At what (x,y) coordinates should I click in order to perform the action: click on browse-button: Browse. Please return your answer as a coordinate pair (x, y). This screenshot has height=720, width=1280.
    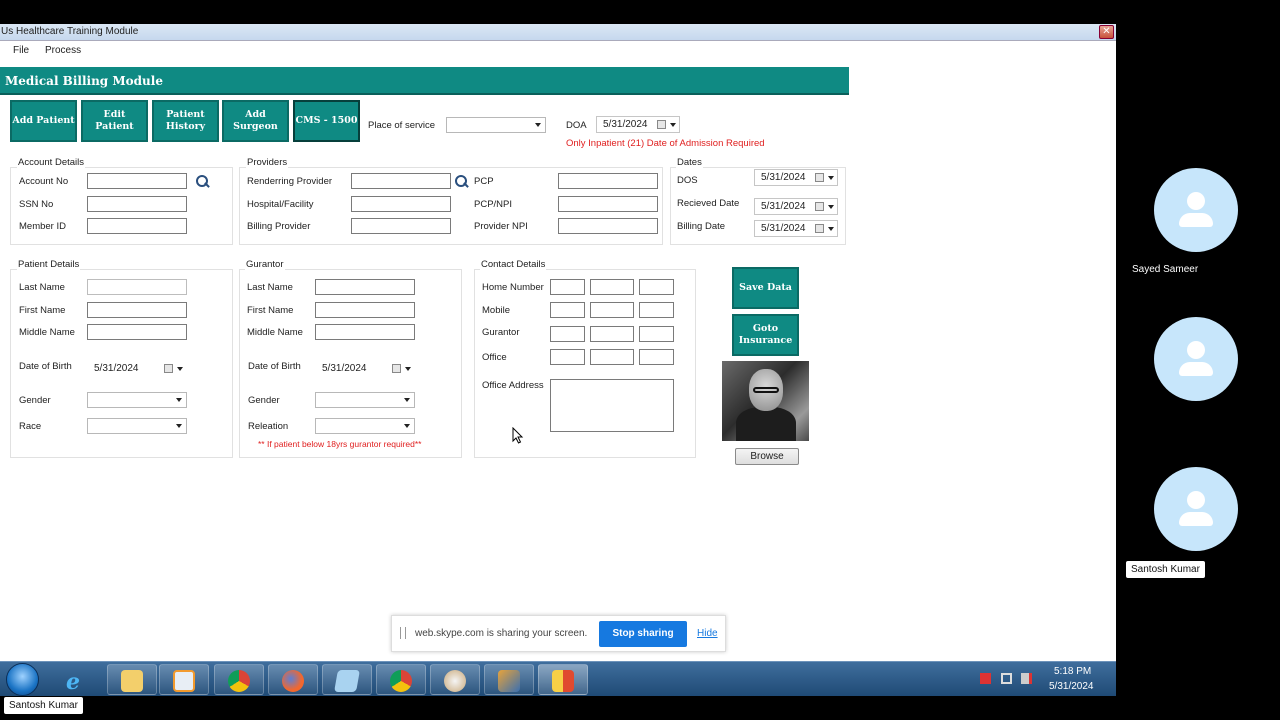
    Looking at the image, I should click on (767, 456).